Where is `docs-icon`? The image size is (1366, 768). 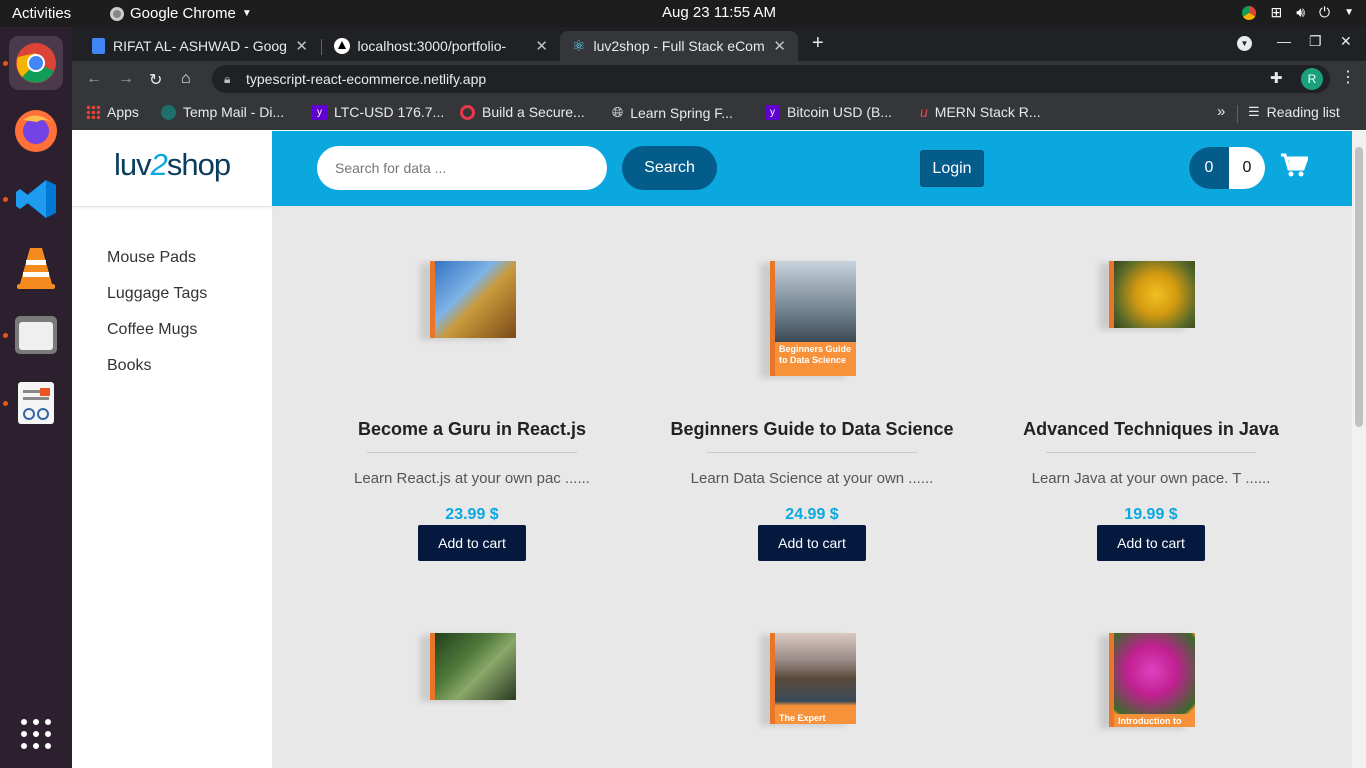 docs-icon is located at coordinates (98, 46).